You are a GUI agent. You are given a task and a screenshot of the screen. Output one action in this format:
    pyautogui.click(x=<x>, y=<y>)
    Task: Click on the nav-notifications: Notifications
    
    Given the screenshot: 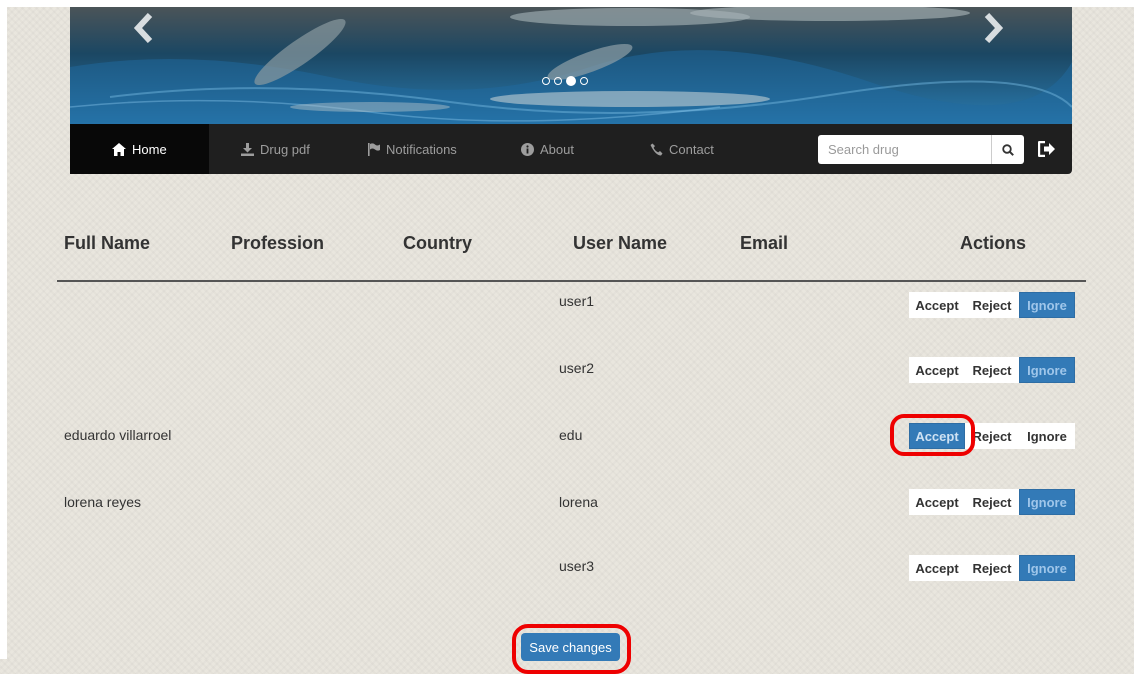 What is the action you would take?
    pyautogui.click(x=412, y=149)
    